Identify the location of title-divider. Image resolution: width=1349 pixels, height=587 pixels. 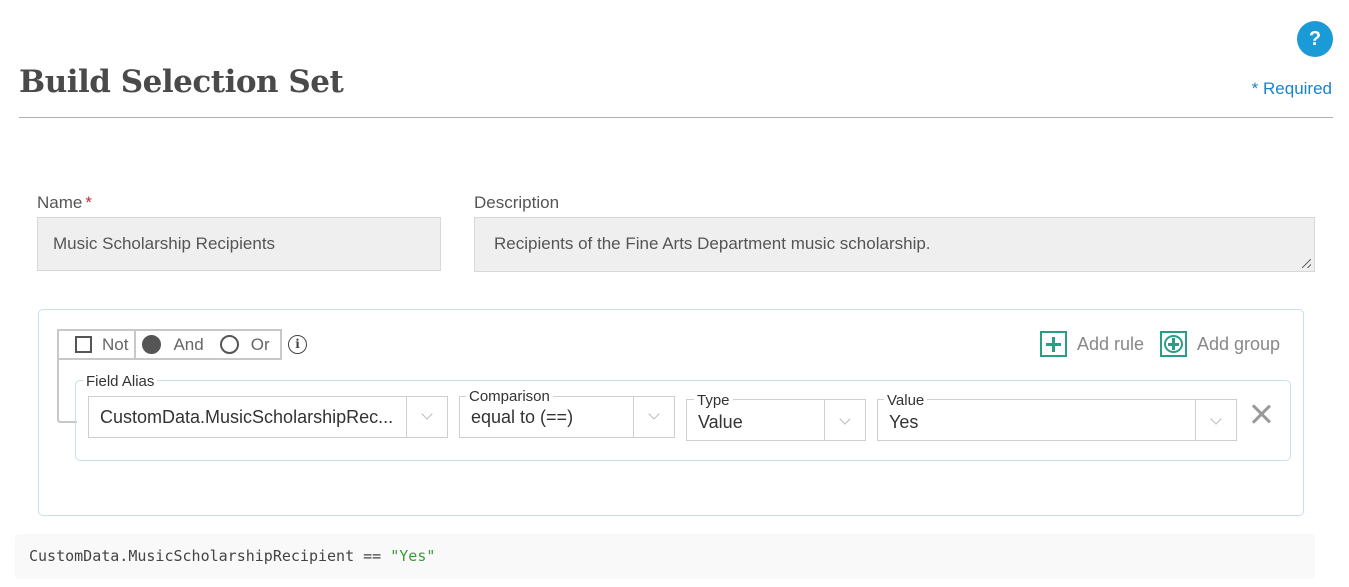
(676, 117).